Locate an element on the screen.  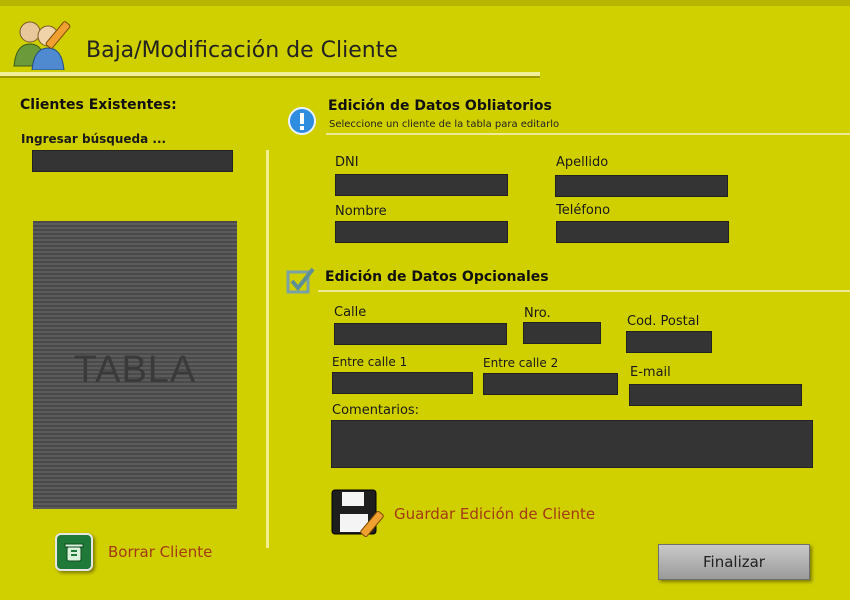
recycle-bin-icon is located at coordinates (74, 552).